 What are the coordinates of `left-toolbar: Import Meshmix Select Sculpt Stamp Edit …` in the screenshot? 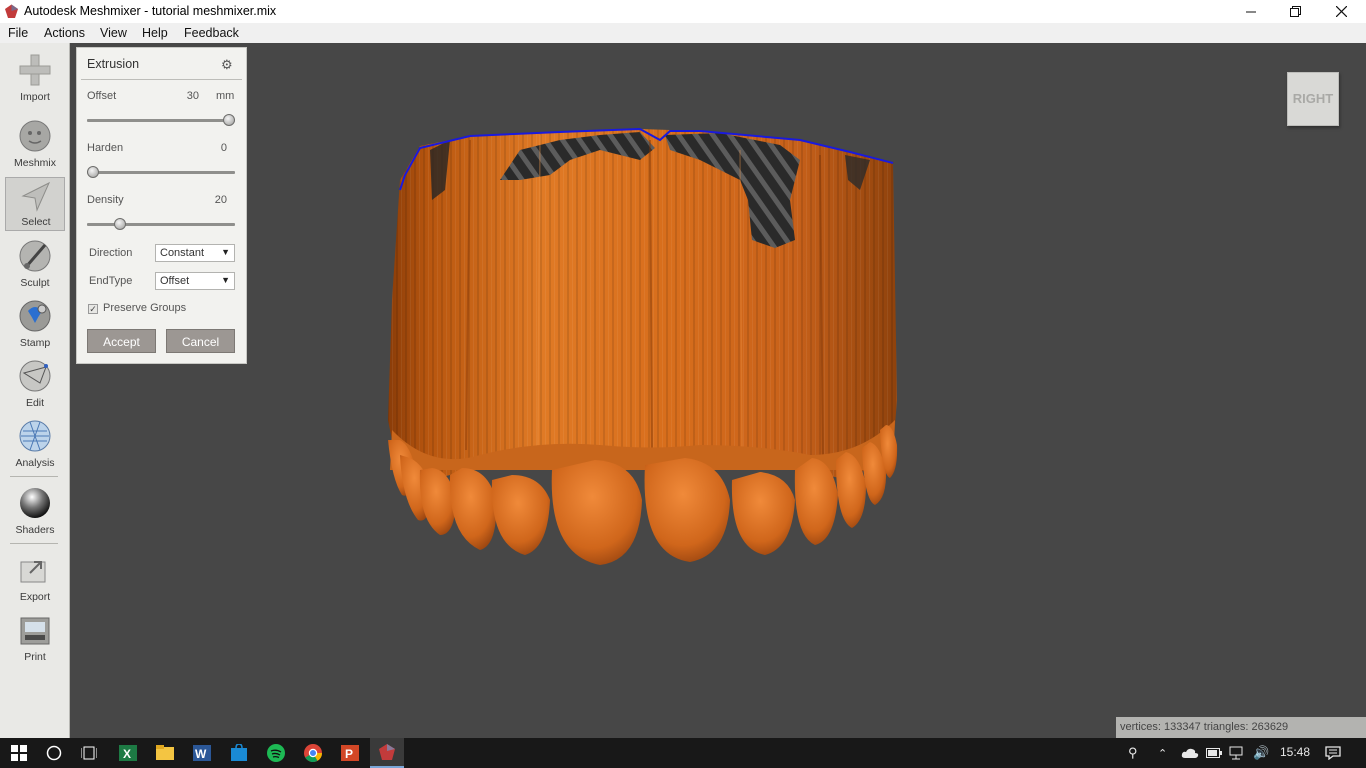 It's located at (35, 390).